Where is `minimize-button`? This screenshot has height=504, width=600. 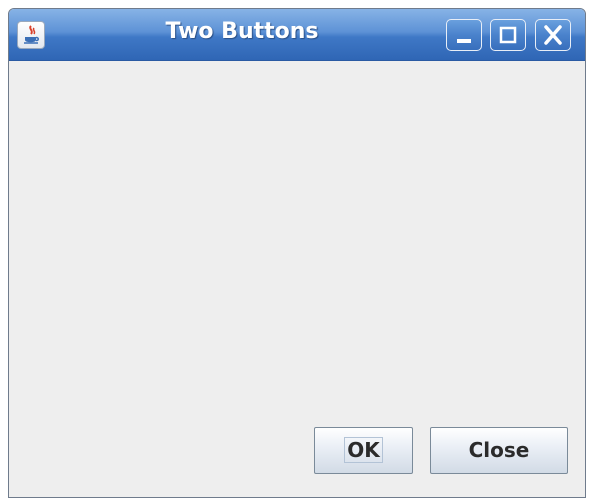
minimize-button is located at coordinates (464, 35).